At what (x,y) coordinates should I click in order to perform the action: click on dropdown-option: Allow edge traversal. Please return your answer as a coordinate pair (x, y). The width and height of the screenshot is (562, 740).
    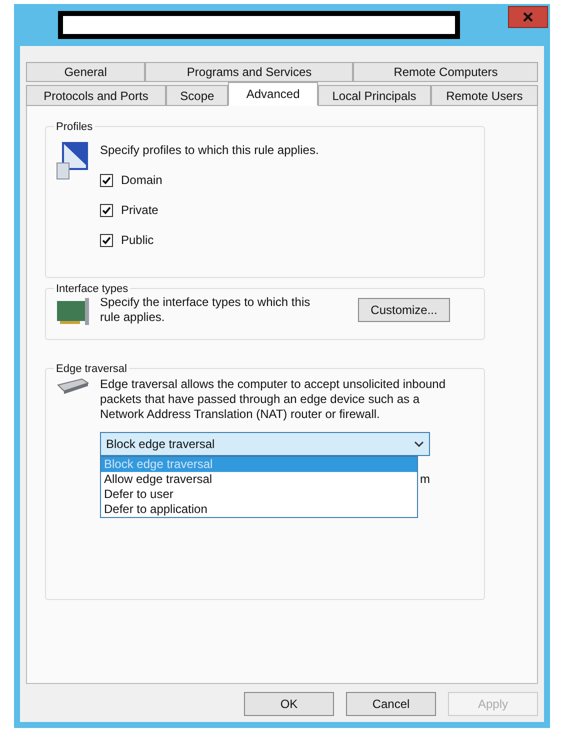
    Looking at the image, I should click on (259, 479).